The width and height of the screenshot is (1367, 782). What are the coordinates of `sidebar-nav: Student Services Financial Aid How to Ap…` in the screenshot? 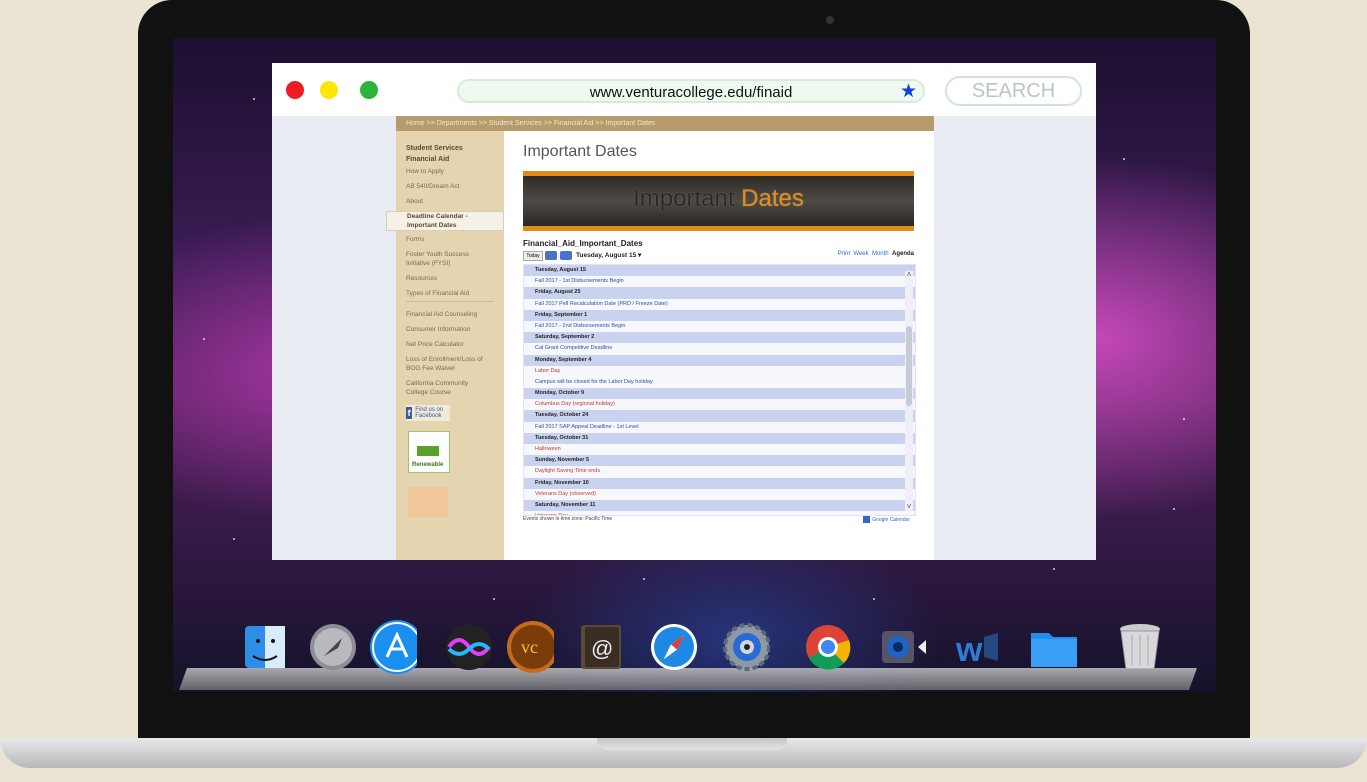 It's located at (445, 345).